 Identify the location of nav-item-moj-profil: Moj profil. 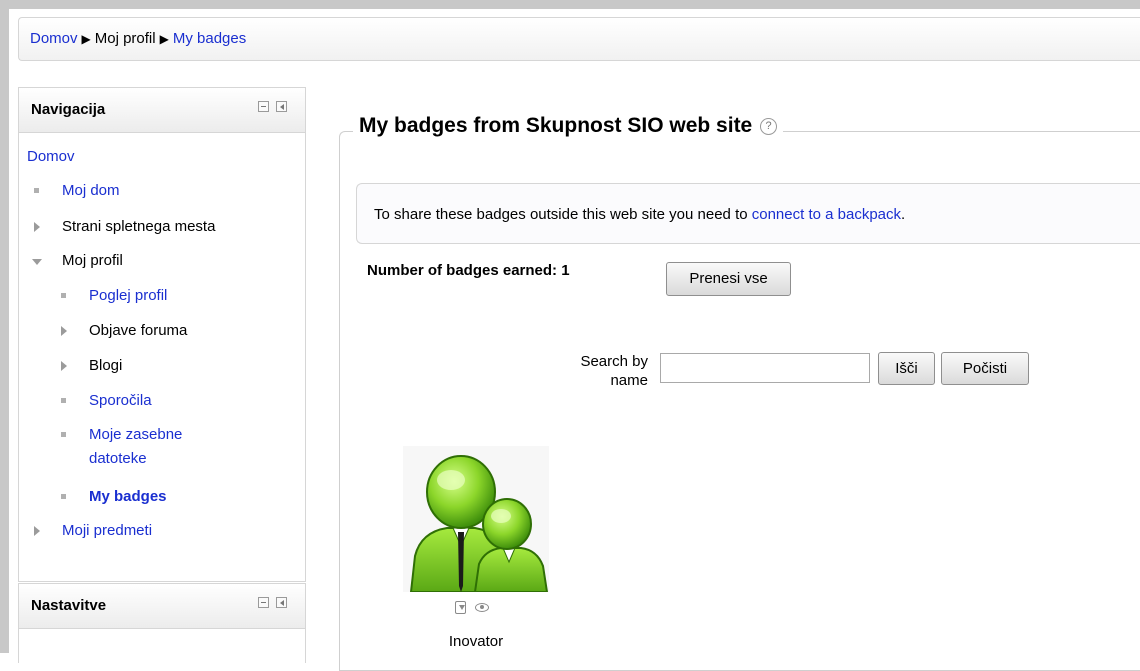
(92, 261).